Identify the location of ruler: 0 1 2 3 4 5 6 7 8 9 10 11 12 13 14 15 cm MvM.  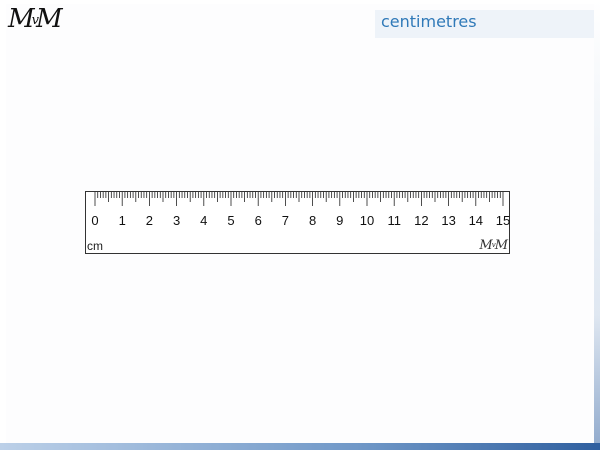
(297, 222).